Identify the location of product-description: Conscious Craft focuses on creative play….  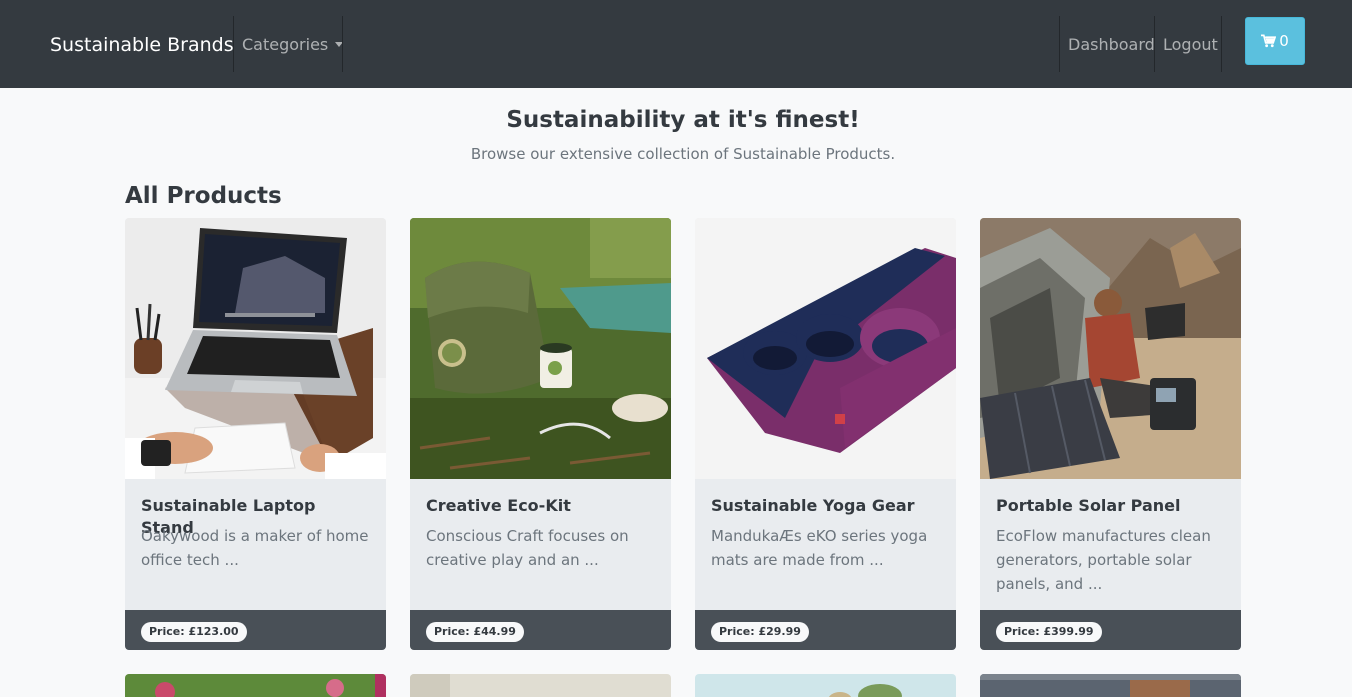
(527, 548).